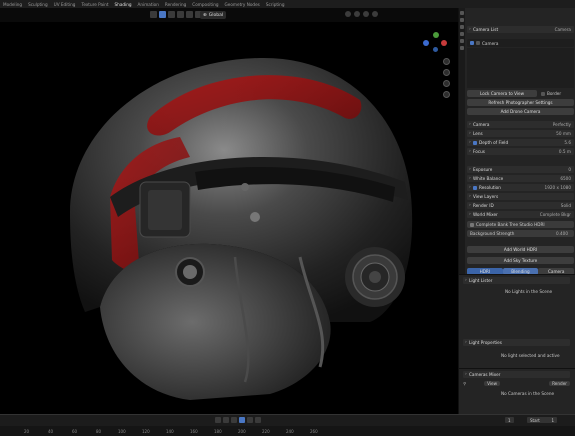  Describe the element at coordinates (563, 29) in the screenshot. I see `camera-tab-label: Camera` at that location.